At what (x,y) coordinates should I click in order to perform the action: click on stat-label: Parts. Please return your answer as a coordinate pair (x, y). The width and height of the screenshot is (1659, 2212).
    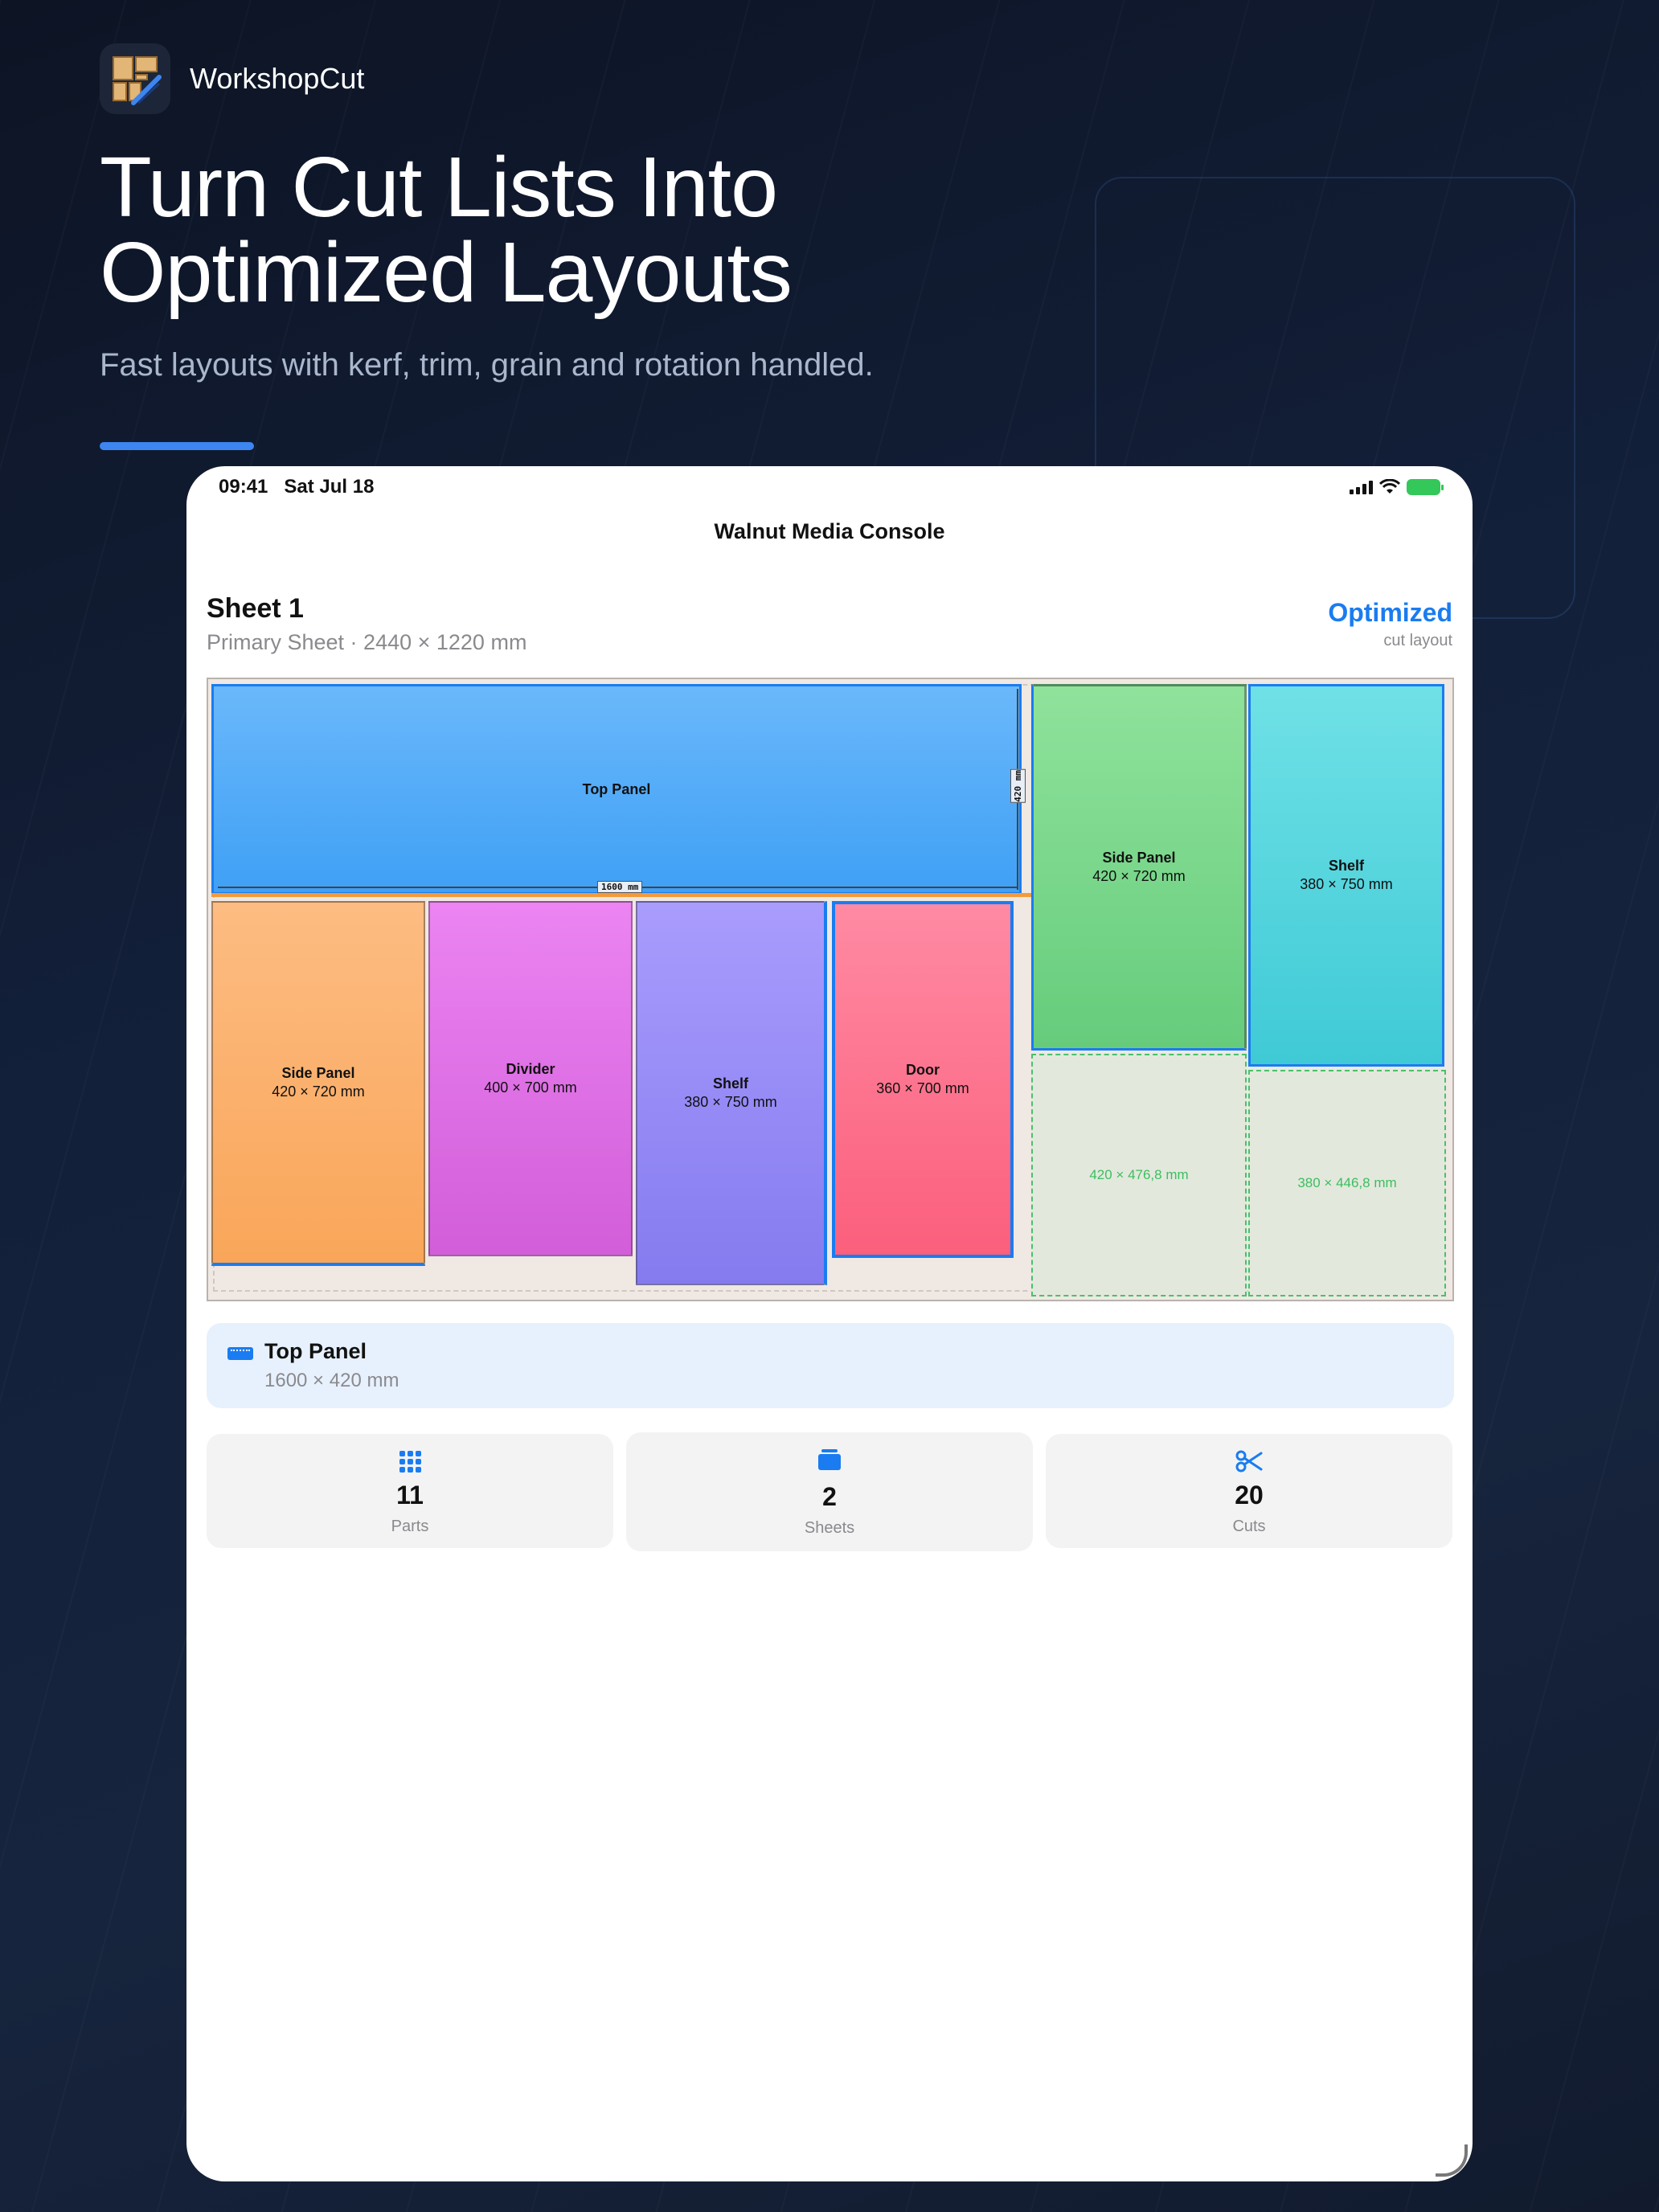
    Looking at the image, I should click on (410, 1526).